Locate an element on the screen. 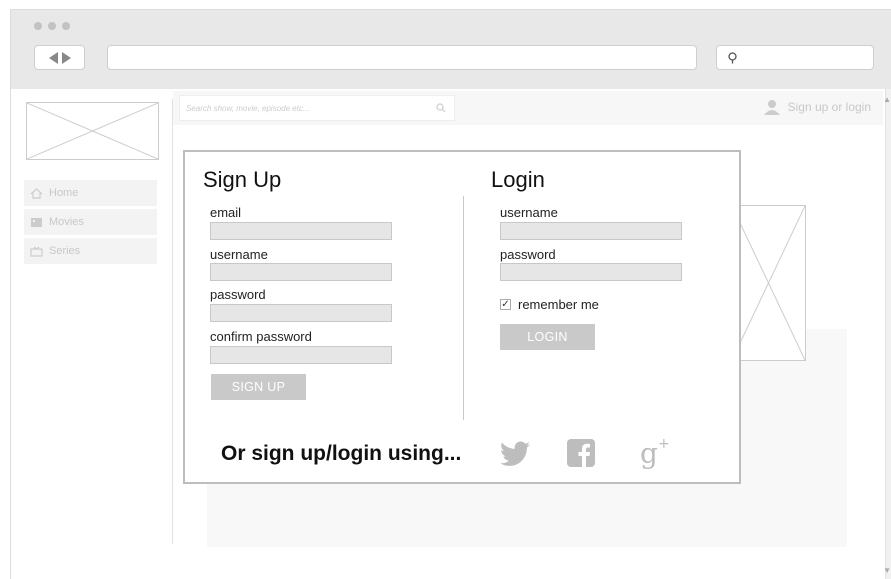  remember-me-label: remember me is located at coordinates (558, 304).